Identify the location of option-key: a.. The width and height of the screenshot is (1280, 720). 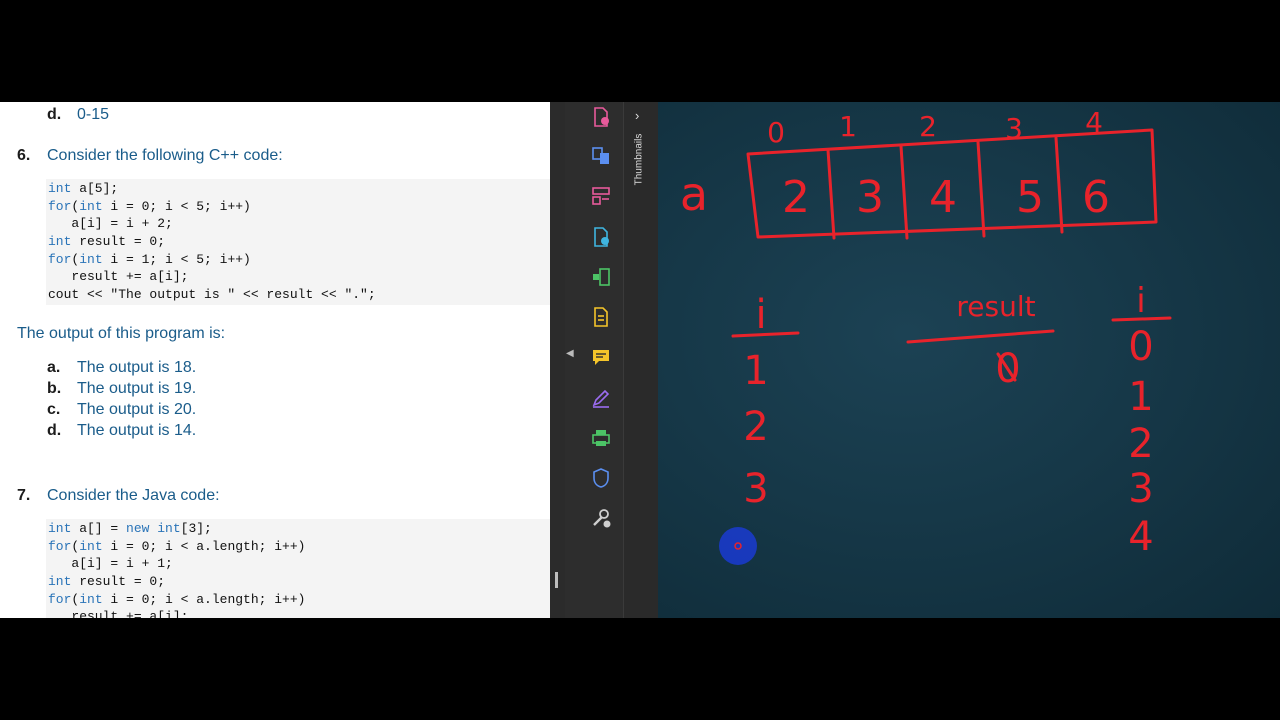
(54, 367).